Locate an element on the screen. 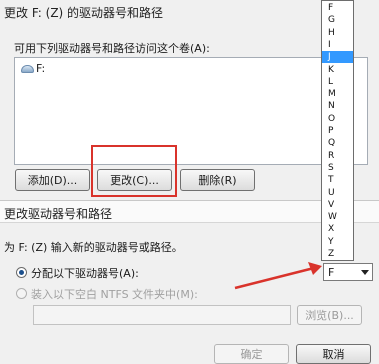  drive-letter-option: O is located at coordinates (337, 119).